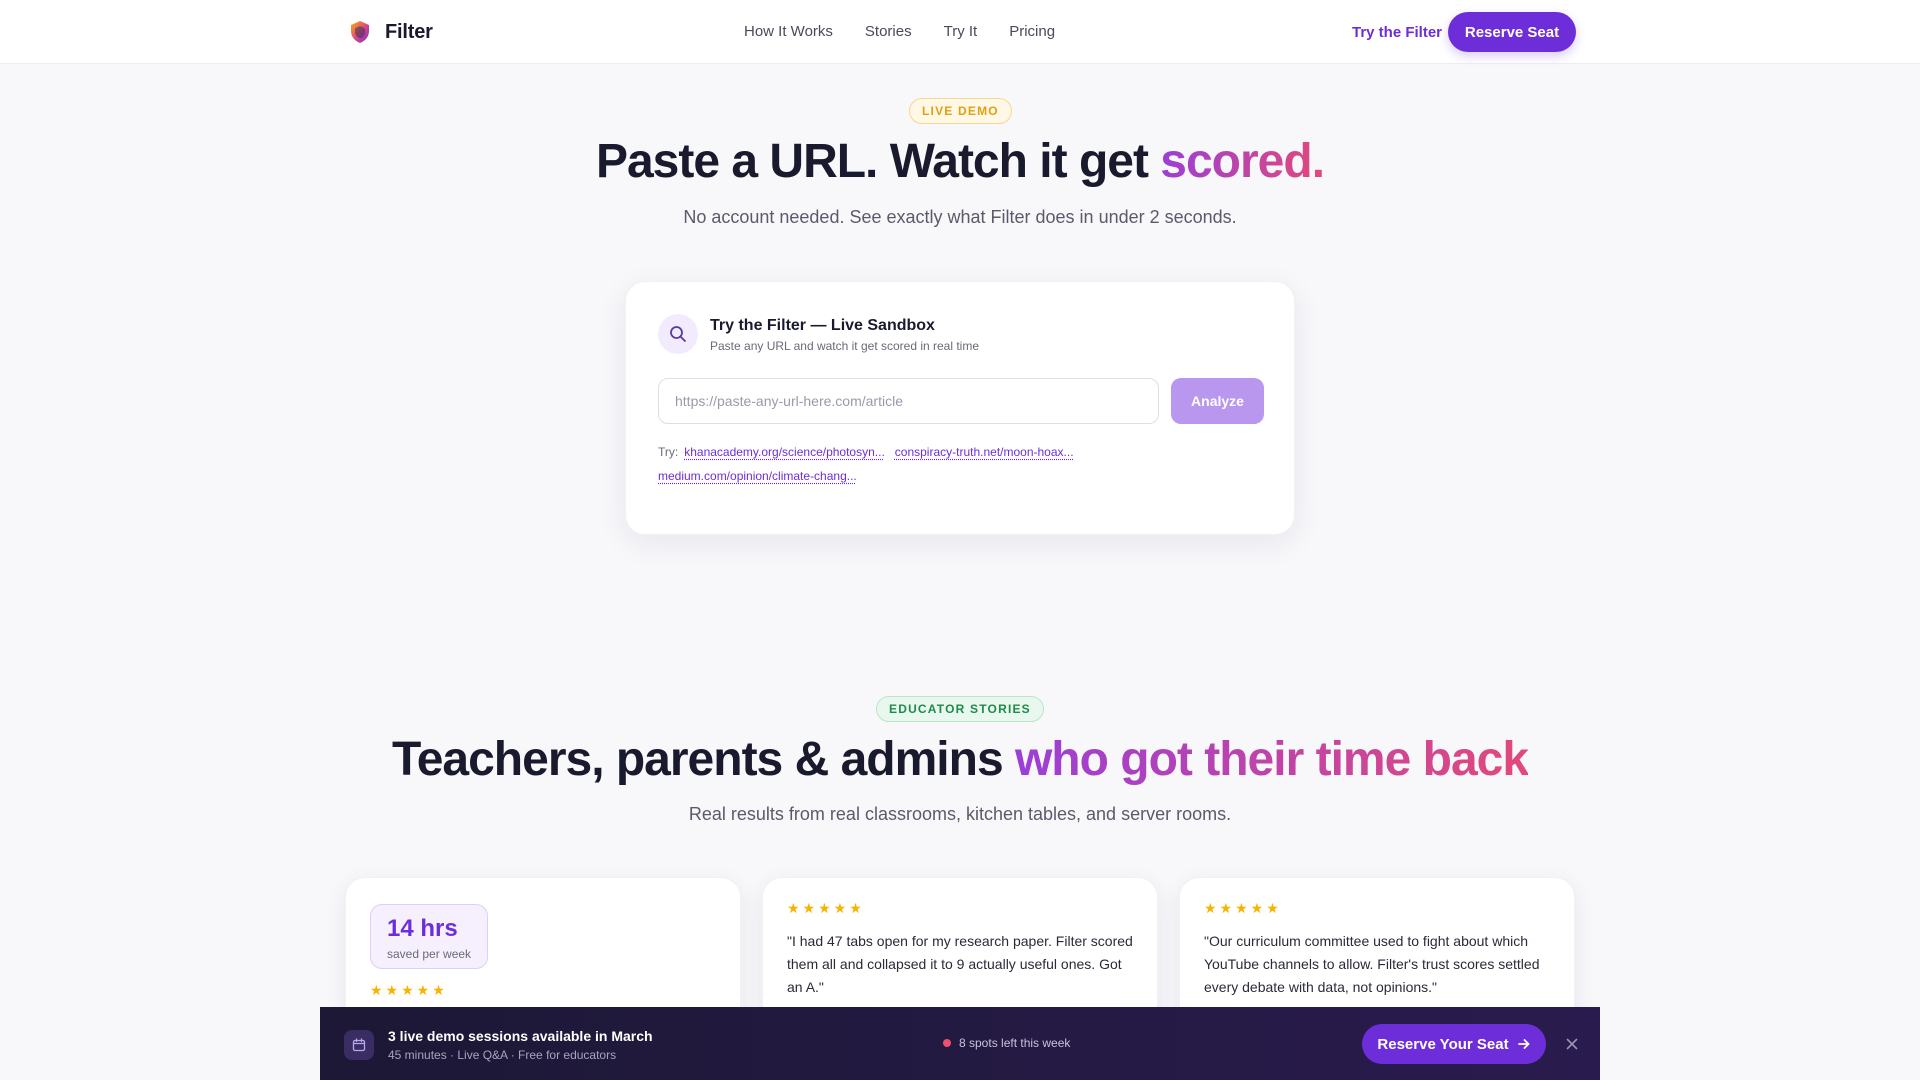 Image resolution: width=1920 pixels, height=1080 pixels. I want to click on nav-link-how-it-works: How It Works, so click(788, 31).